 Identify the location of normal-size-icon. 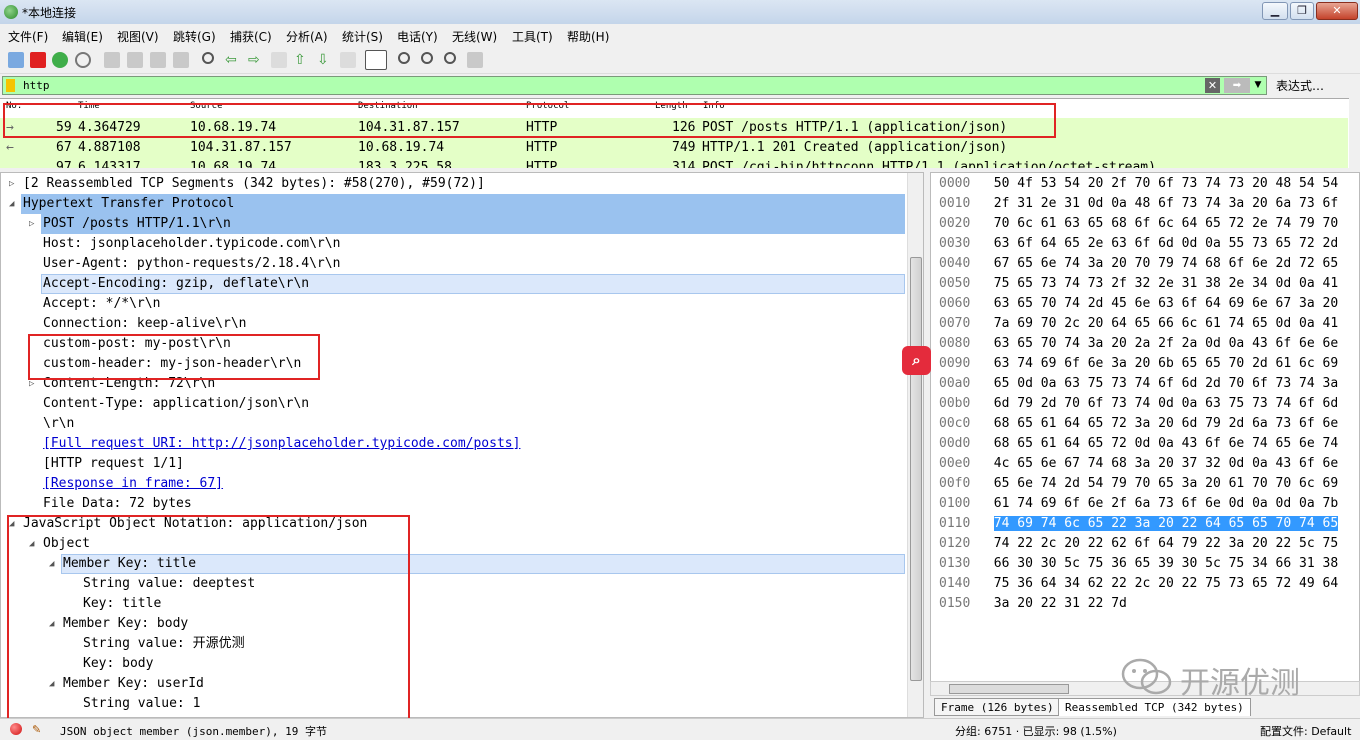
(450, 58).